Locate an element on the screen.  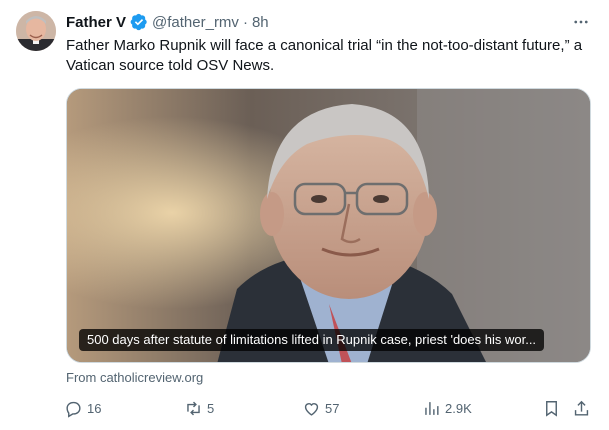
bookmark-button is located at coordinates (551, 408).